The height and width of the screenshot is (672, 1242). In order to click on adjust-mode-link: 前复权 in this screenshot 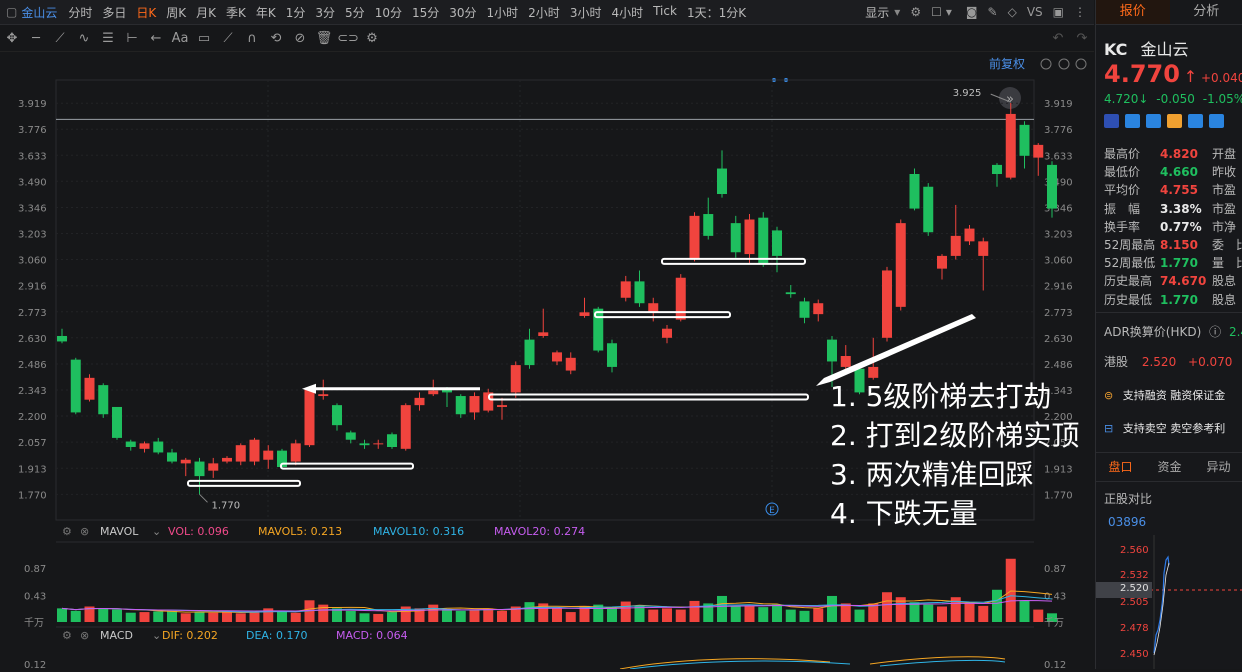, I will do `click(1007, 63)`.